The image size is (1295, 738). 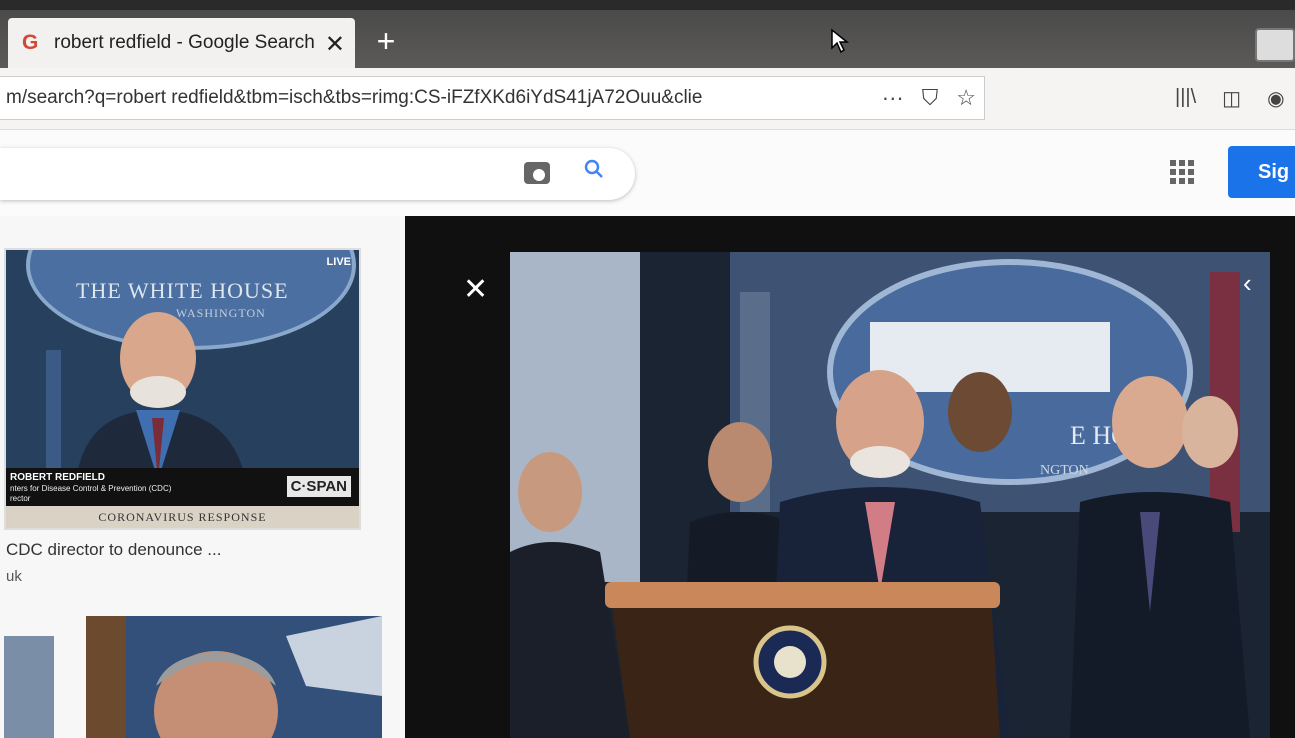 I want to click on seal-text: THE WHITE HOUSE, so click(x=182, y=290).